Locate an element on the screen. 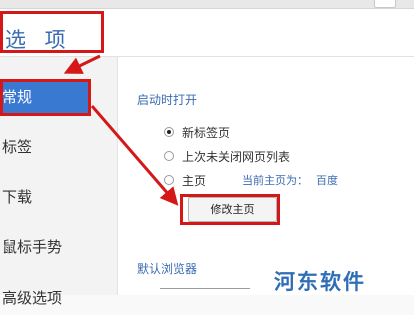  watermark-text: 河东软件 is located at coordinates (320, 282).